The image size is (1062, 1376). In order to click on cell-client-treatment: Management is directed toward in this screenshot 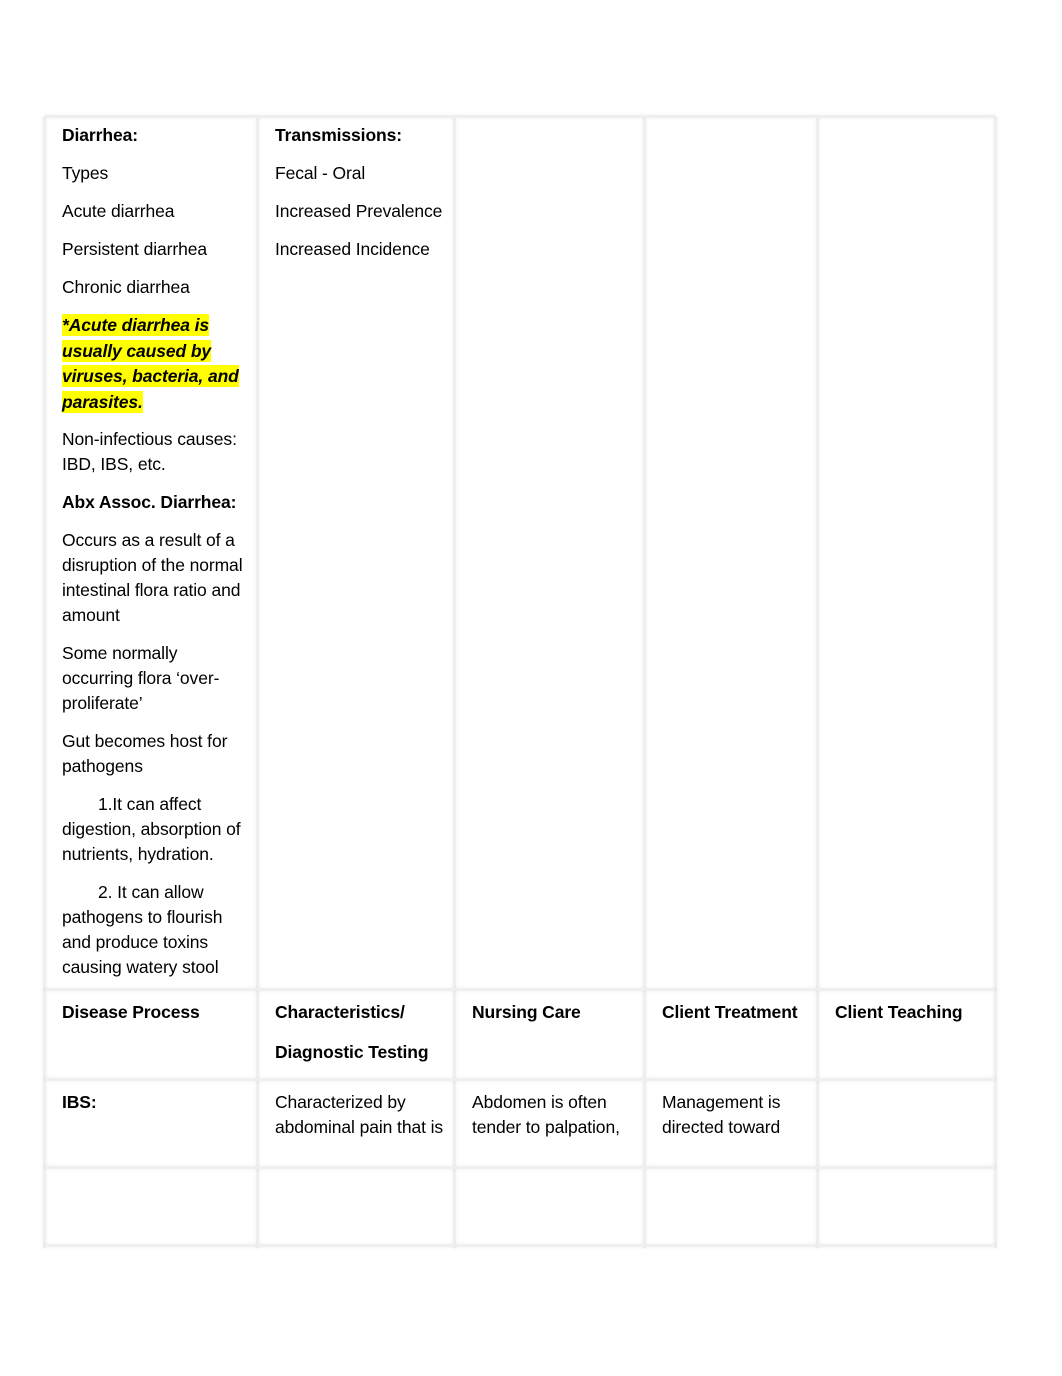, I will do `click(731, 1124)`.